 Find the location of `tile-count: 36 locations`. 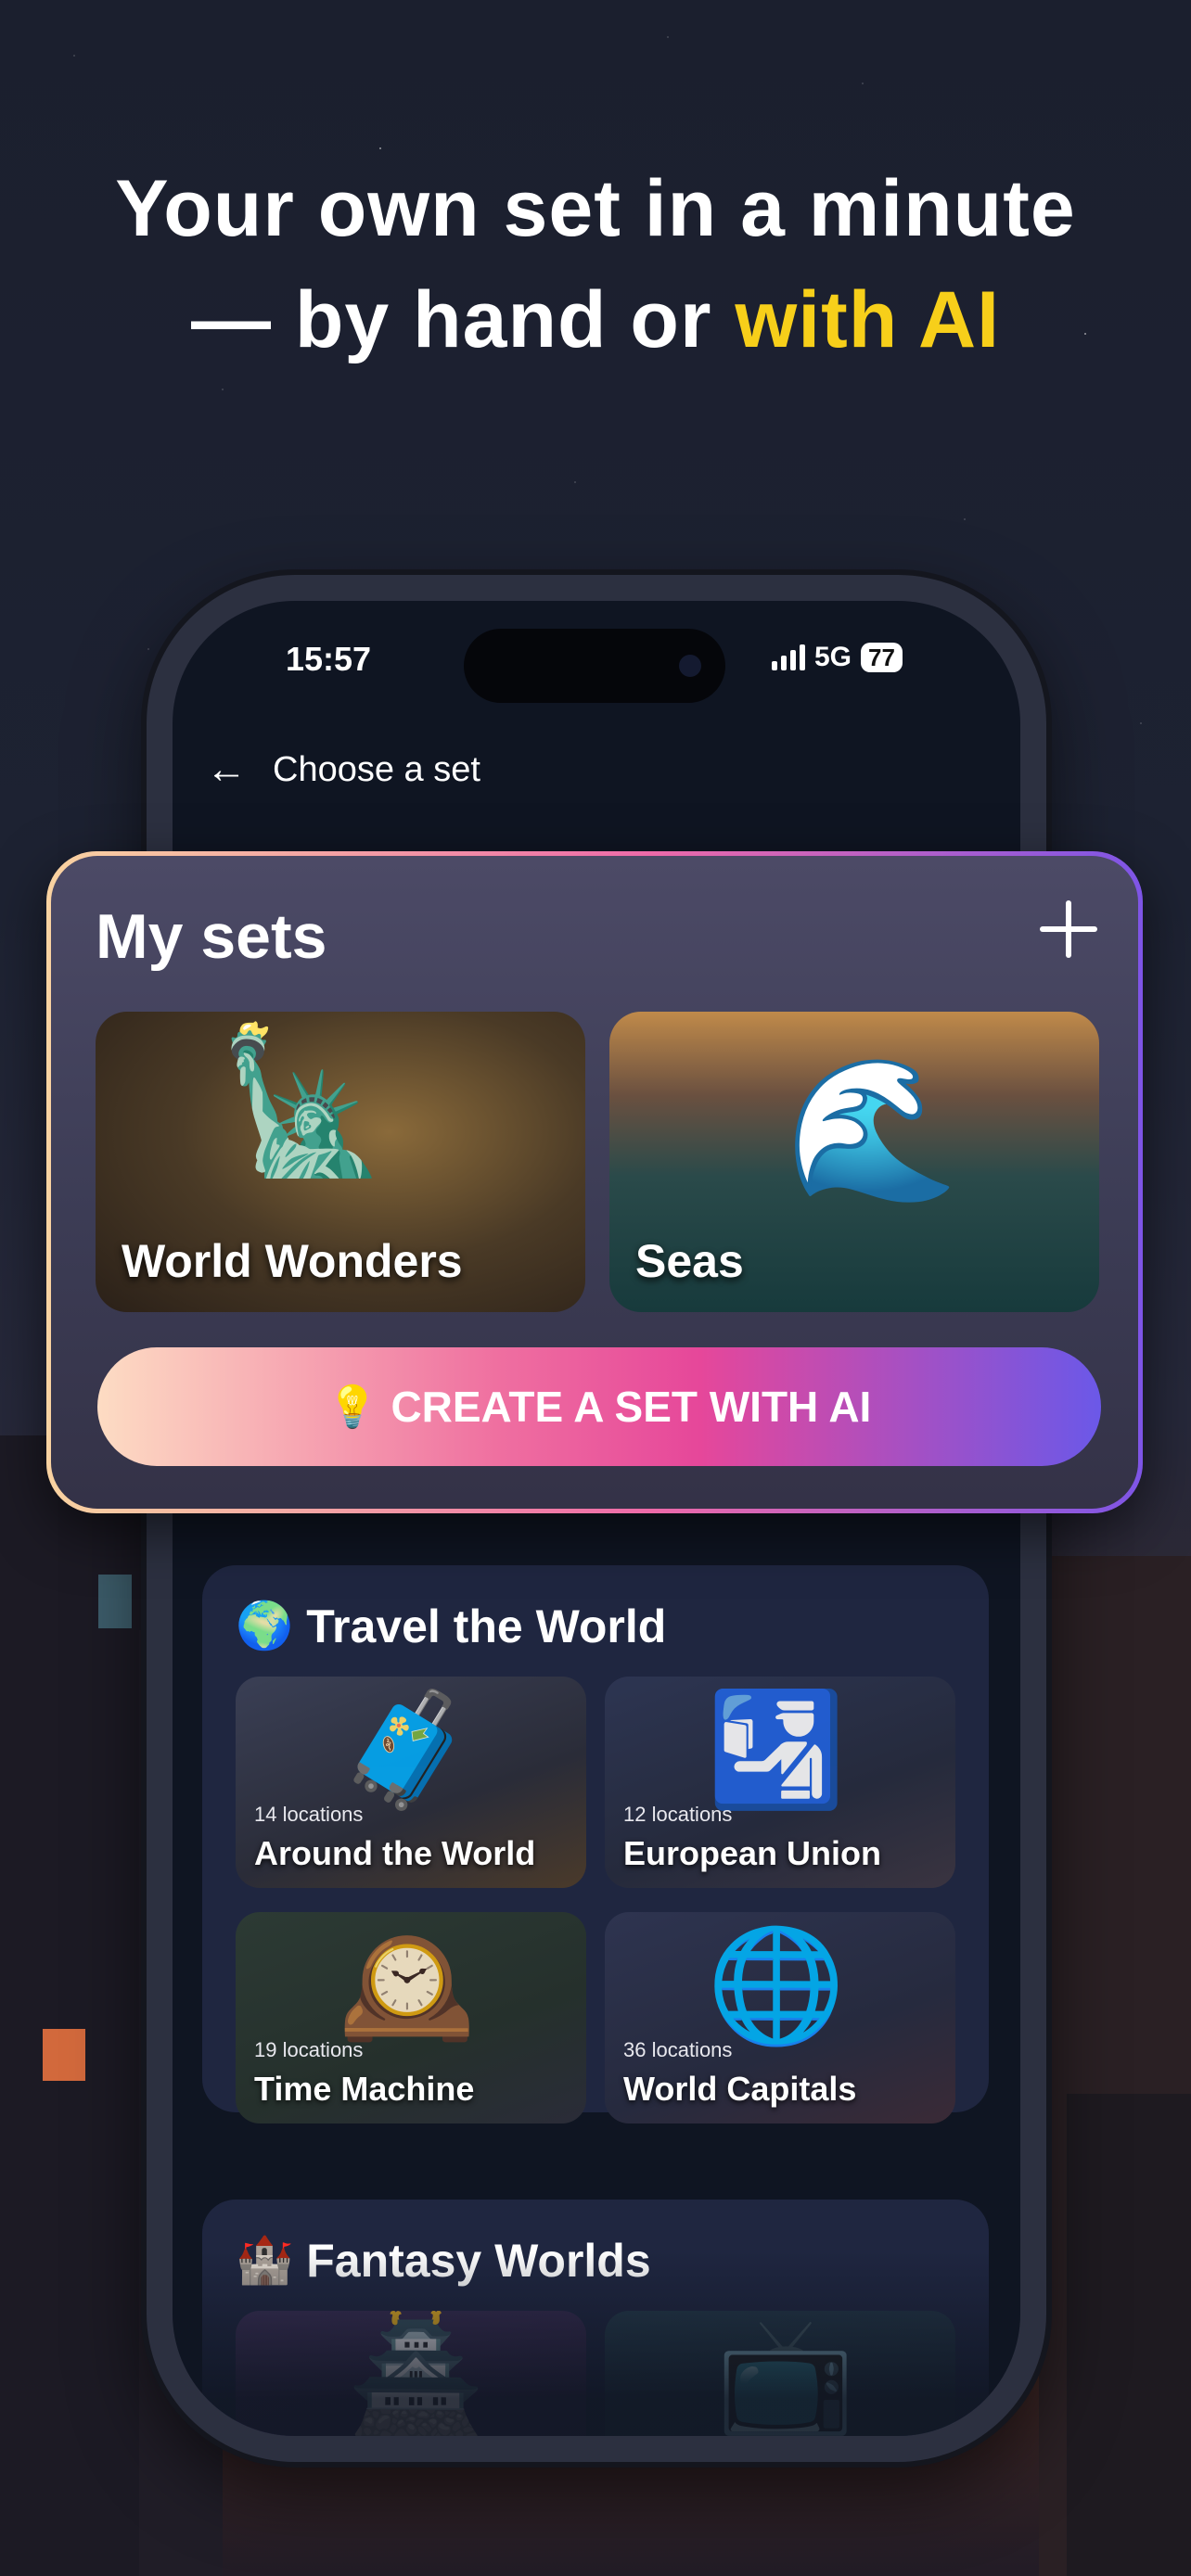

tile-count: 36 locations is located at coordinates (678, 2049).